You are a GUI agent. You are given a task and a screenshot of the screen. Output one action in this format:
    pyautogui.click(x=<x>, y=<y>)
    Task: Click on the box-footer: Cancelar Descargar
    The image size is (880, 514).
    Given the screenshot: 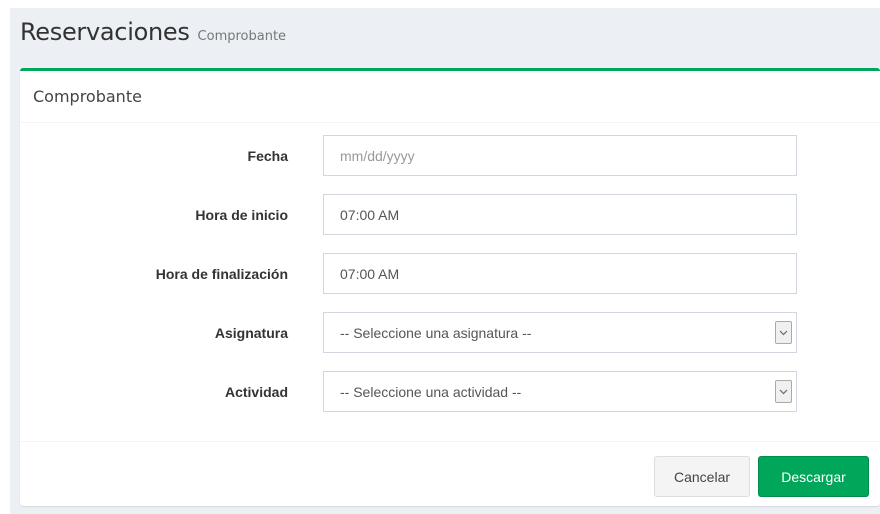 What is the action you would take?
    pyautogui.click(x=450, y=475)
    